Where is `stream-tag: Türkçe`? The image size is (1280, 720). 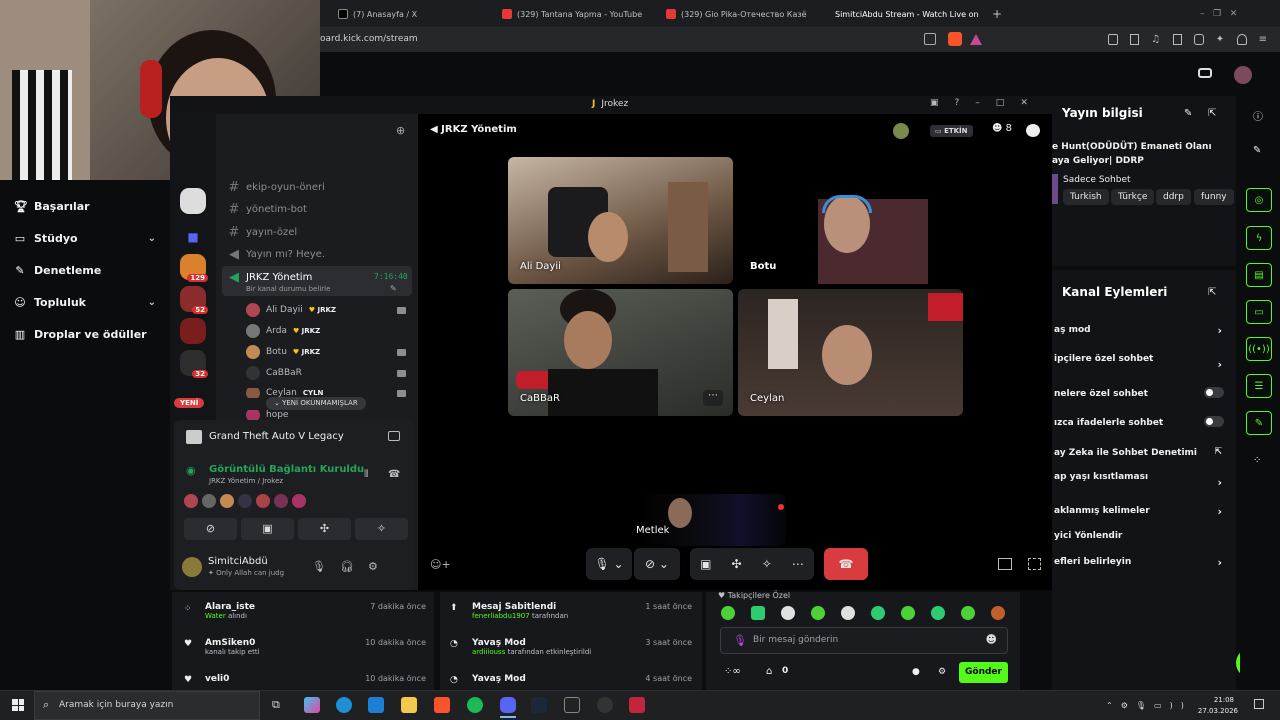 stream-tag: Türkçe is located at coordinates (1133, 197).